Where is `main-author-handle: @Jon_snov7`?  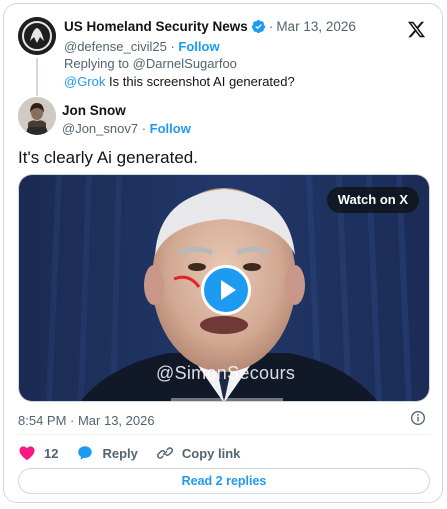
main-author-handle: @Jon_snov7 is located at coordinates (100, 128).